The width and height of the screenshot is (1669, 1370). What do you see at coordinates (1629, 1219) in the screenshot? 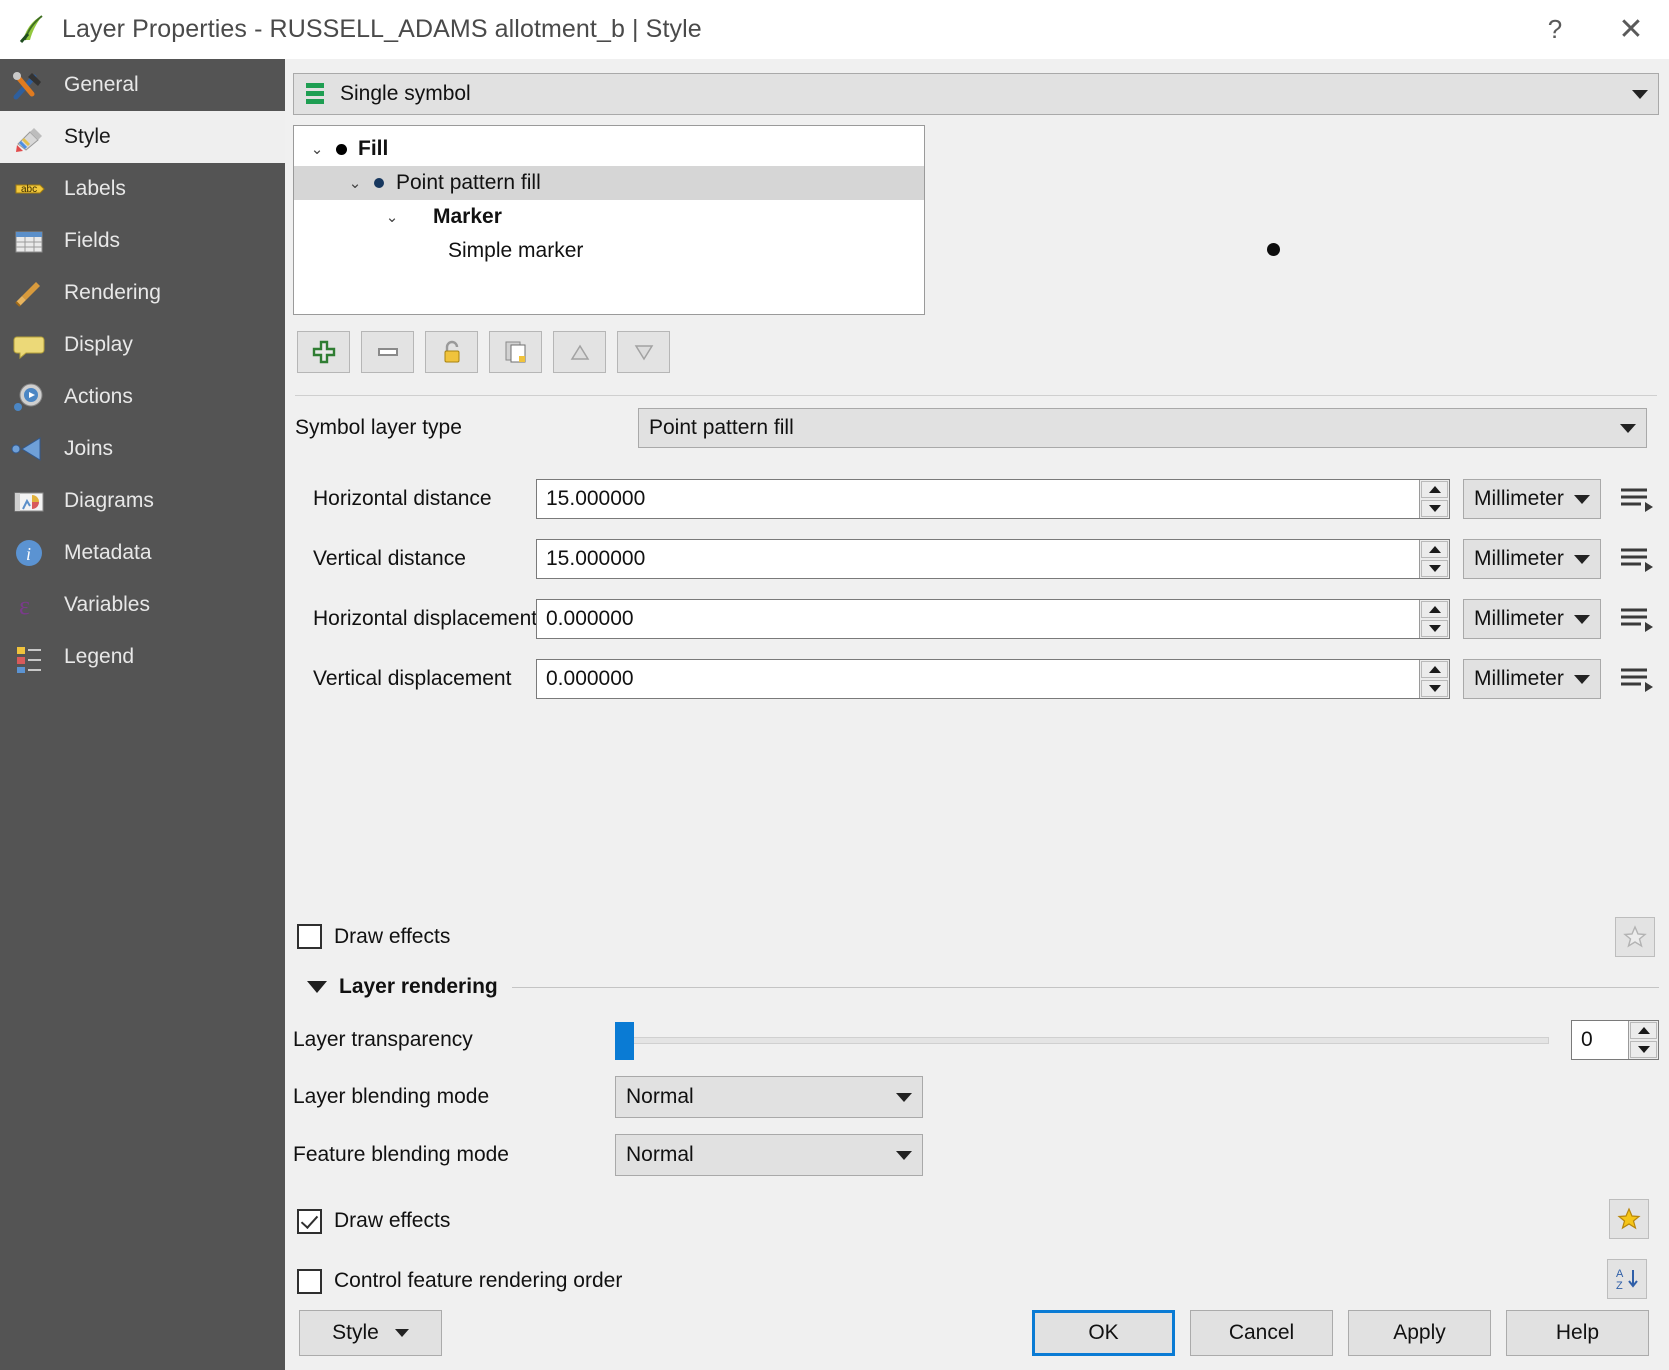
I see `layer-effects-button` at bounding box center [1629, 1219].